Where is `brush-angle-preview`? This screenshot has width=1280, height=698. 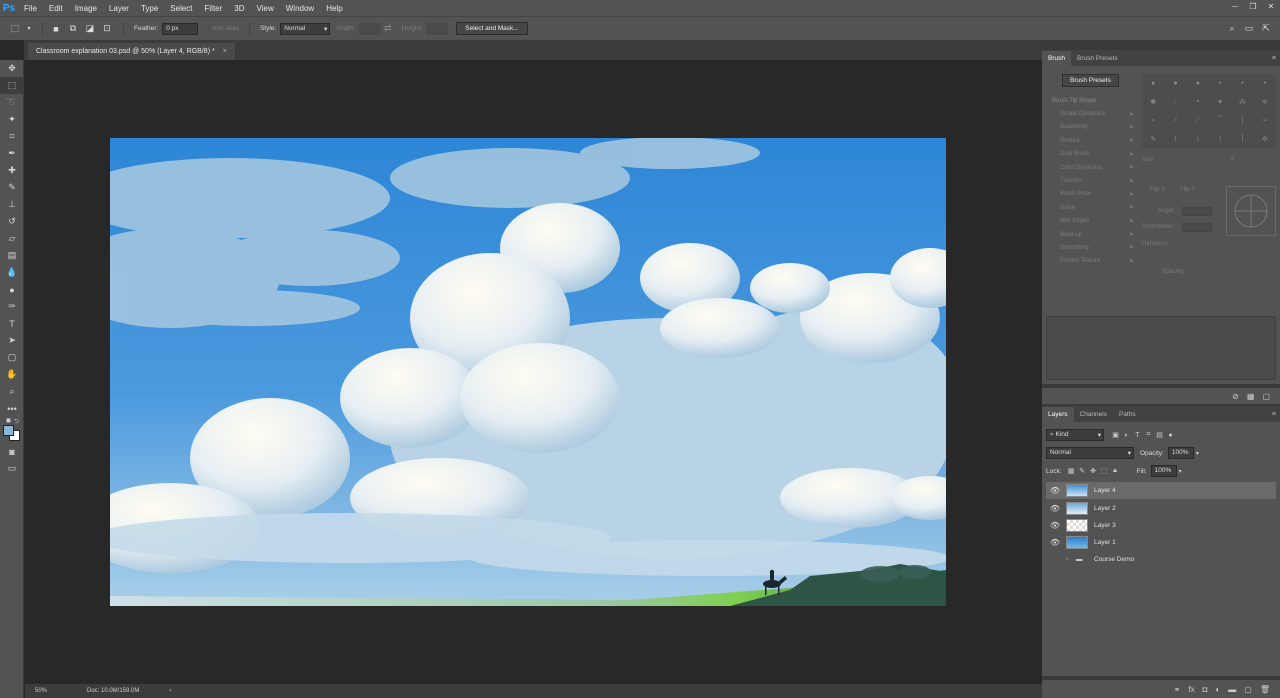 brush-angle-preview is located at coordinates (1251, 211).